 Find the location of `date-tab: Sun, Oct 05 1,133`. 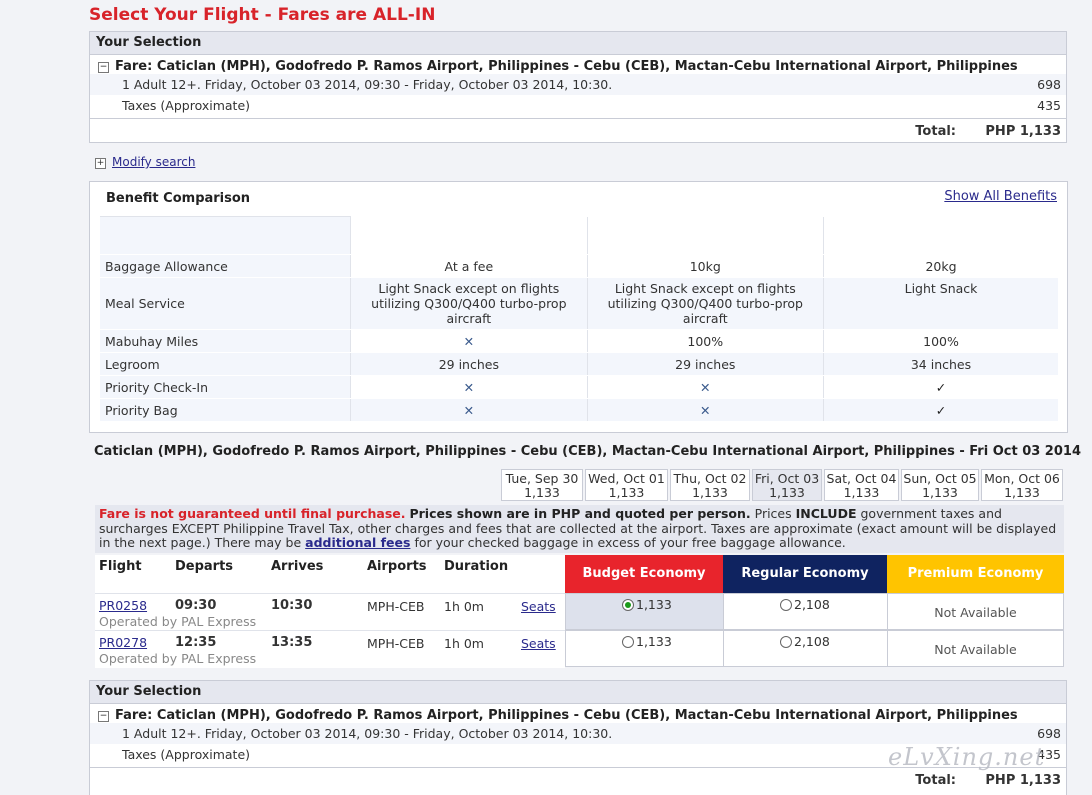

date-tab: Sun, Oct 05 1,133 is located at coordinates (940, 485).